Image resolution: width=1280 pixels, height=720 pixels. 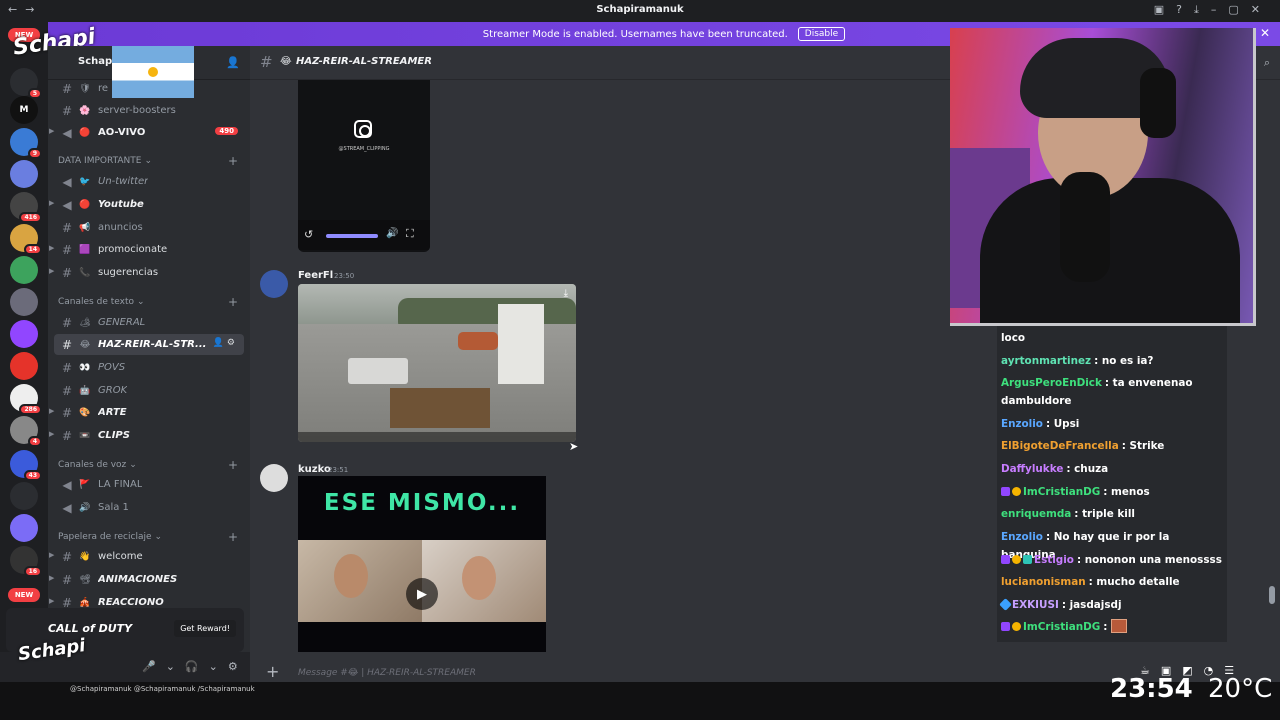 I want to click on add-attachment-icon: +, so click(x=272, y=671).